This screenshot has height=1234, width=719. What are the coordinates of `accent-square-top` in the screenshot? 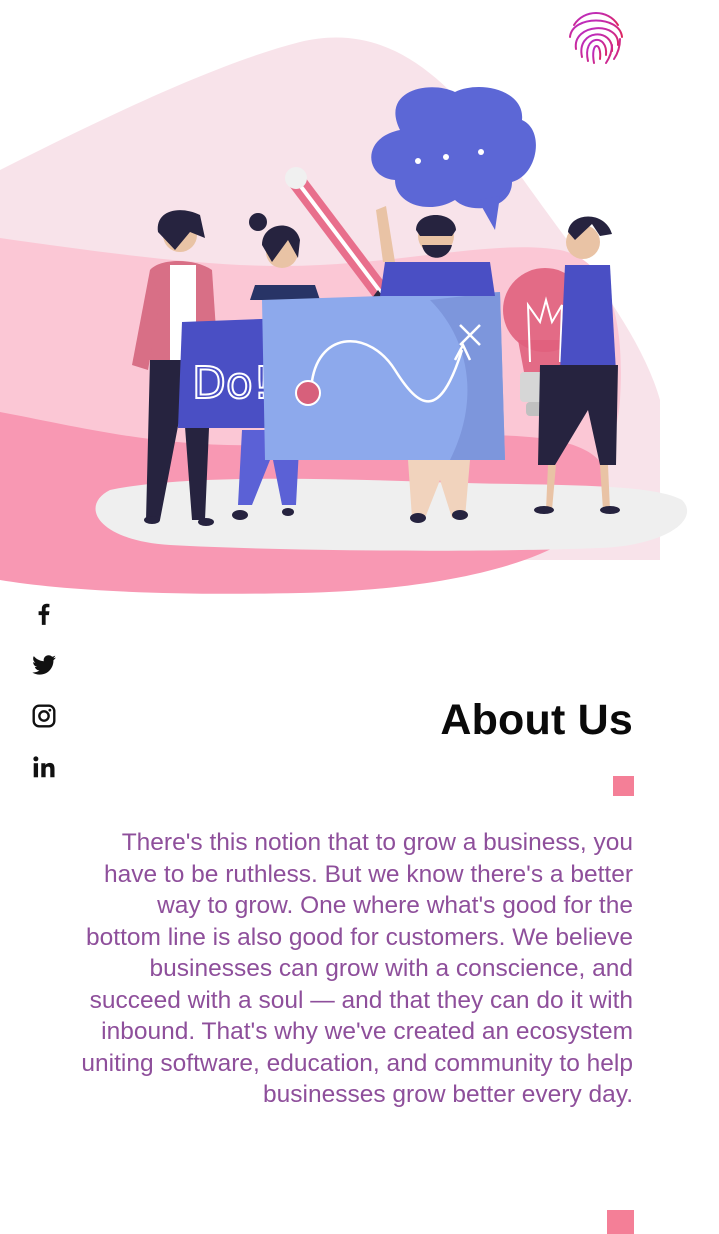 It's located at (623, 786).